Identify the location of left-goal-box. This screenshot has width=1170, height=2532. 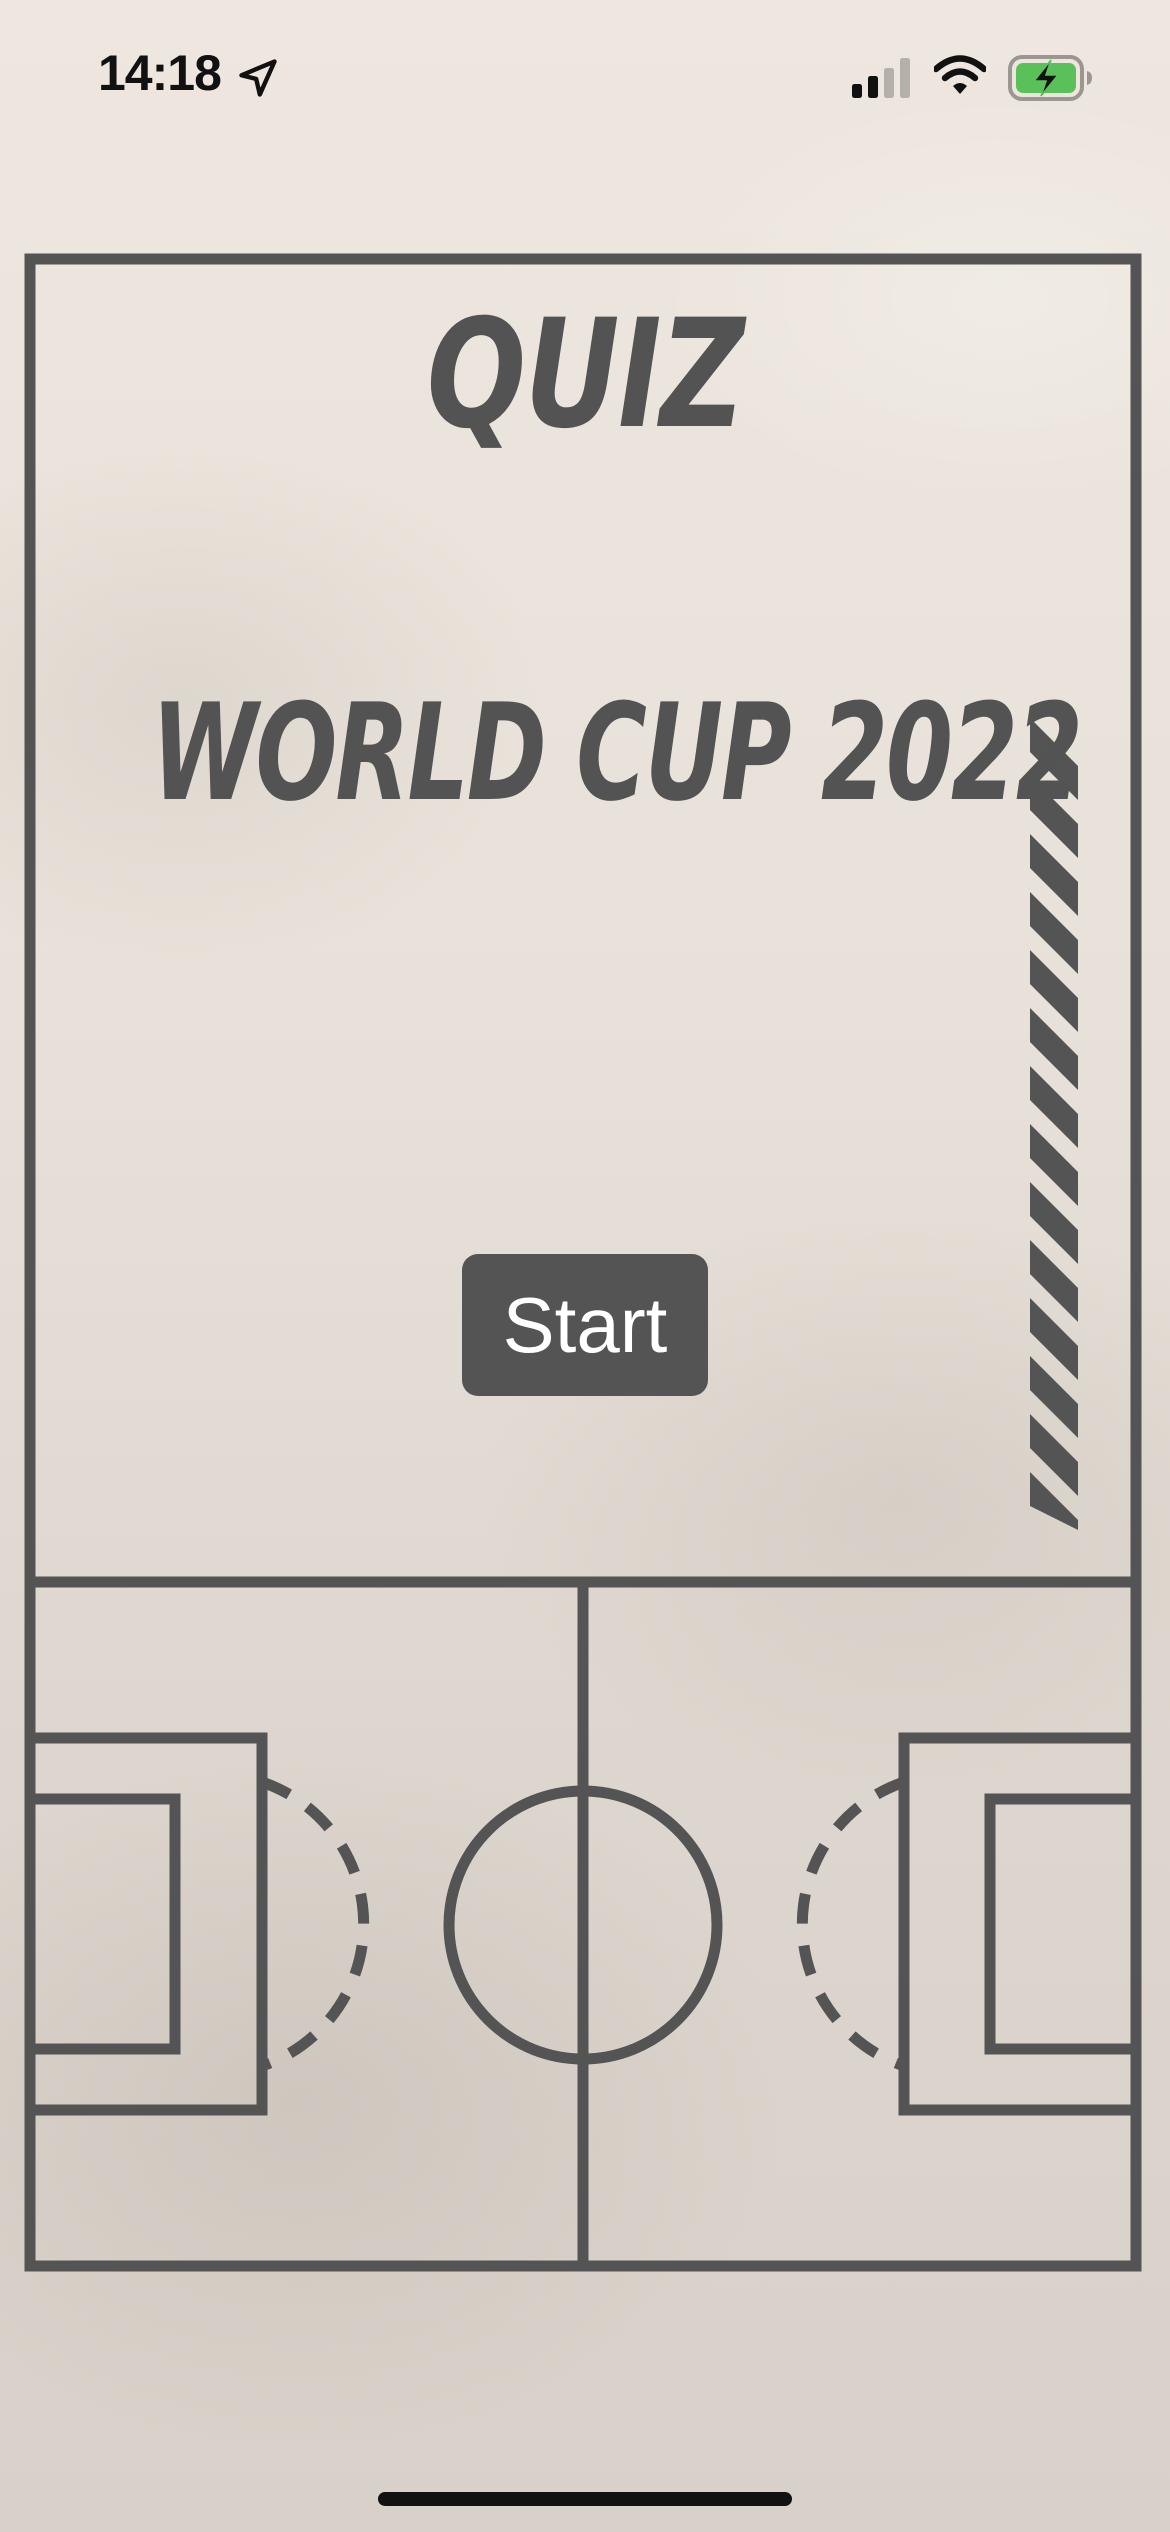
(102, 1924).